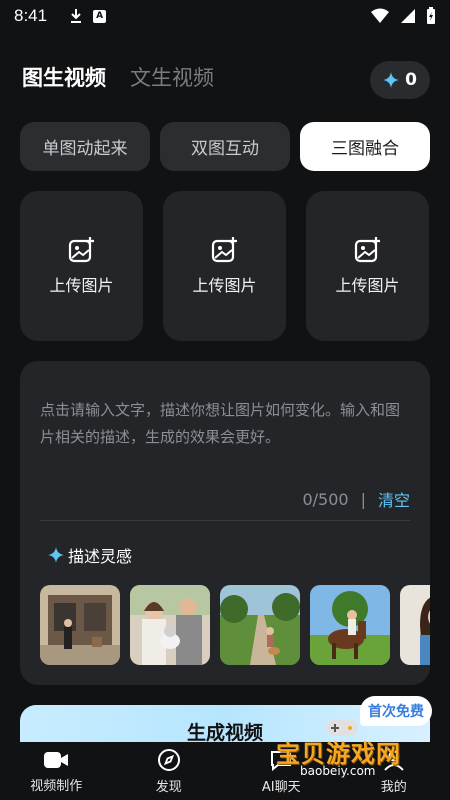 This screenshot has width=450, height=800. Describe the element at coordinates (367, 266) in the screenshot. I see `upload-slot-3: 上传图片` at that location.